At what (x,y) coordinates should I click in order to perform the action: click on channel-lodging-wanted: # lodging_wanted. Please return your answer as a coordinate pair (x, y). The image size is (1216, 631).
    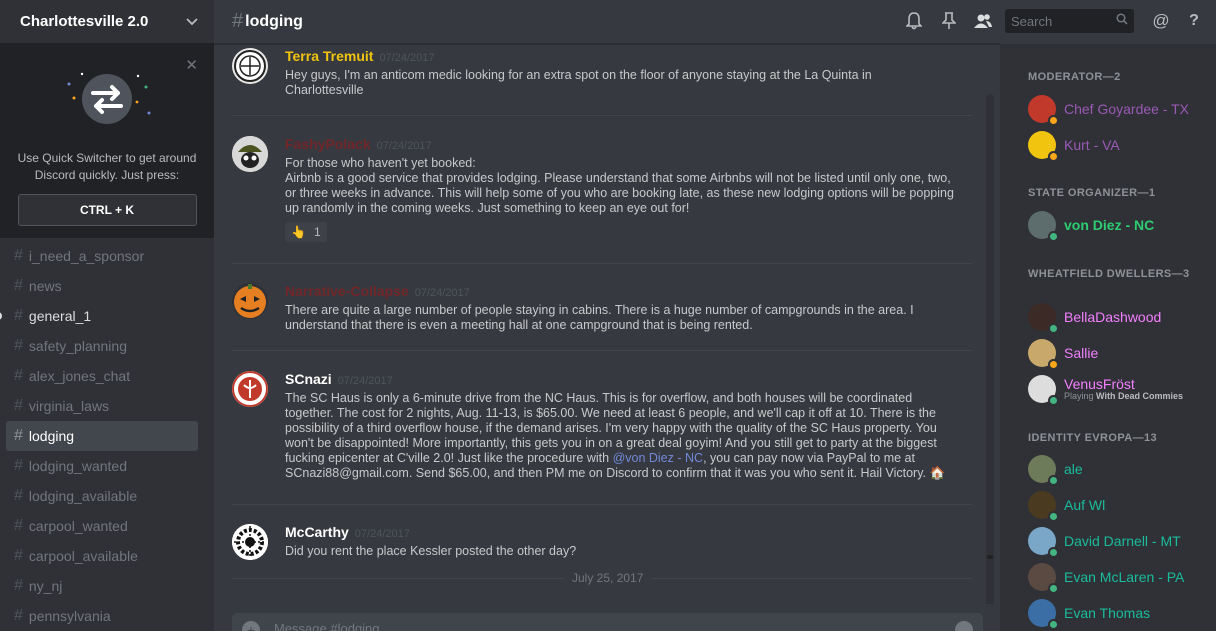
    Looking at the image, I should click on (102, 466).